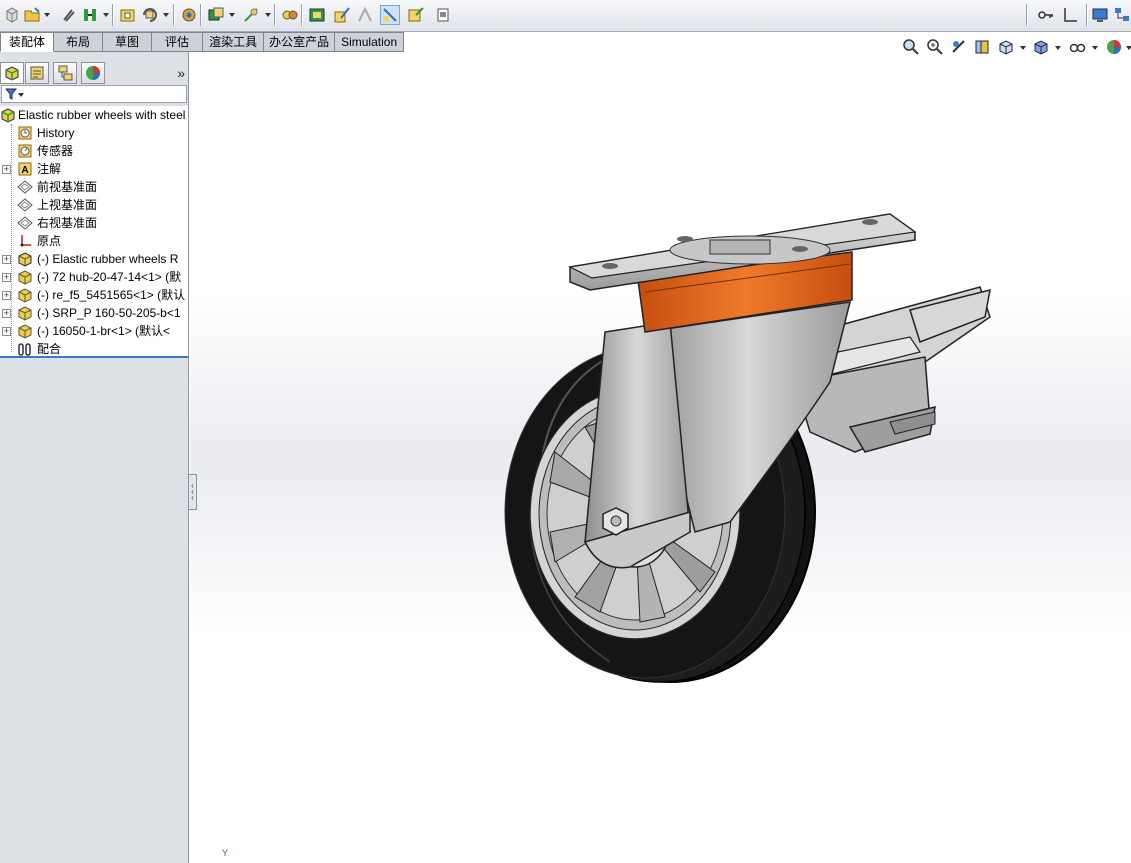 The image size is (1131, 863). I want to click on filter-dropdown-arrow, so click(21, 95).